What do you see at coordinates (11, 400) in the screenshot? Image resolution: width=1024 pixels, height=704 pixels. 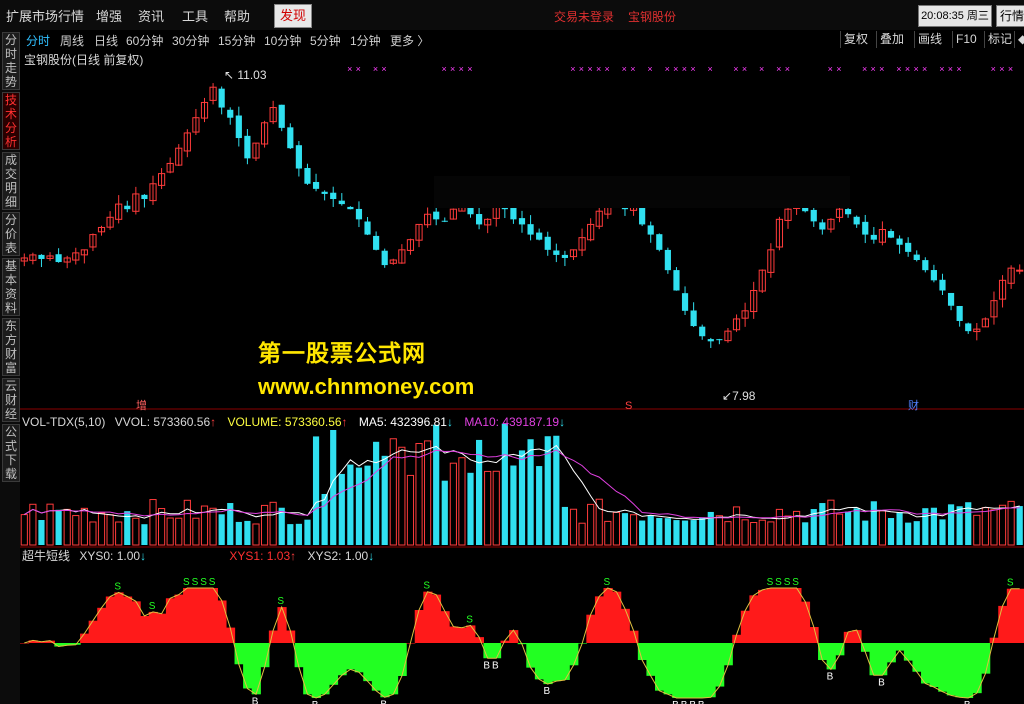 I see `side-tab-cloud-finance: 云财经` at bounding box center [11, 400].